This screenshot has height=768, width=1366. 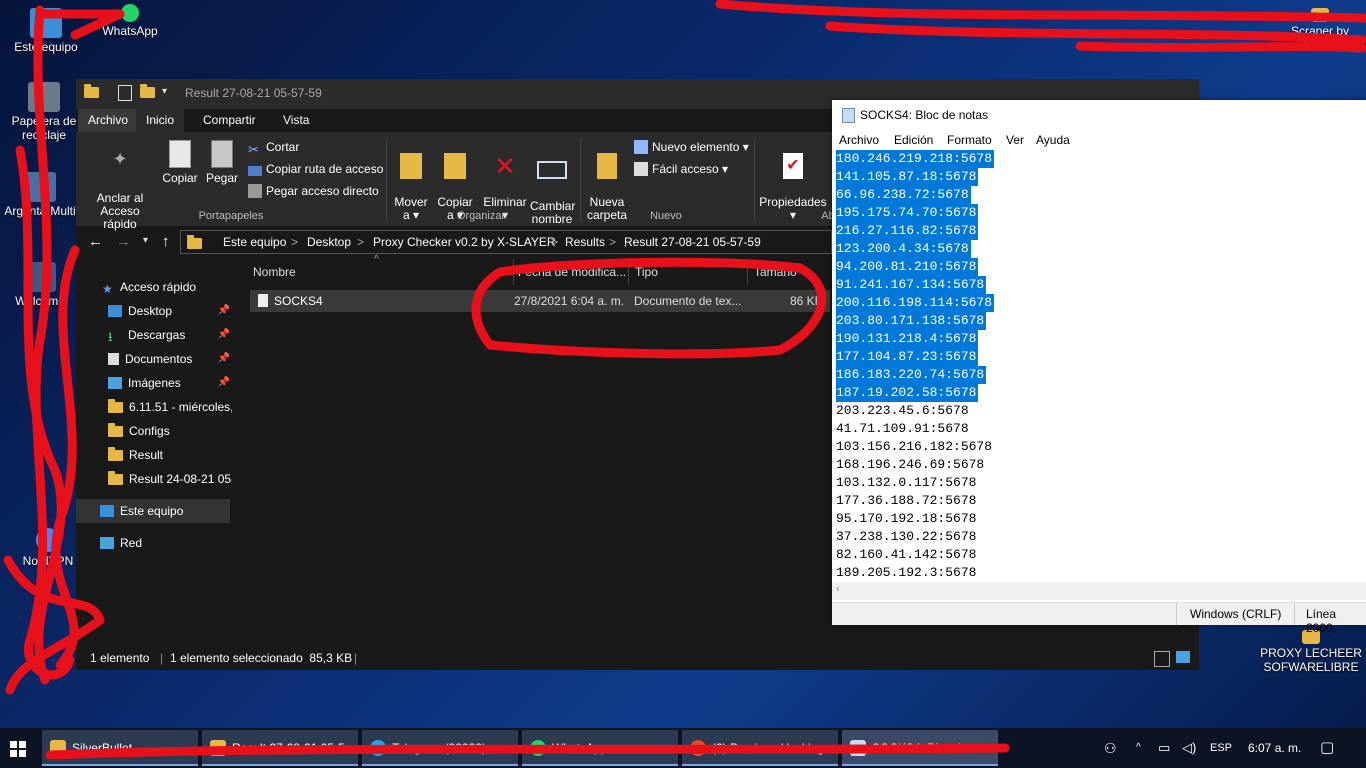 What do you see at coordinates (178, 543) in the screenshot?
I see `nav-red: Red` at bounding box center [178, 543].